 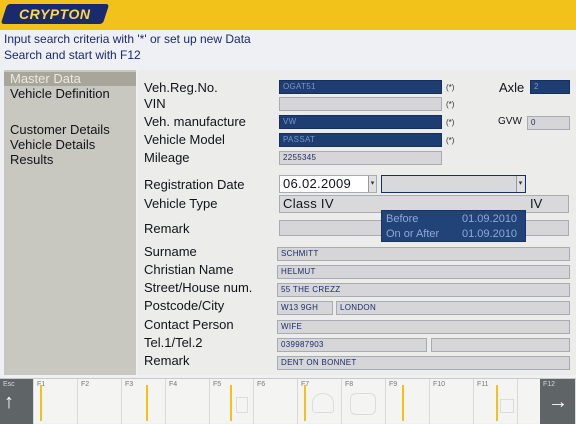 What do you see at coordinates (453, 226) in the screenshot?
I see `date-filter-dropdown: Before 01.09.2010 On or After 01.09.2010` at bounding box center [453, 226].